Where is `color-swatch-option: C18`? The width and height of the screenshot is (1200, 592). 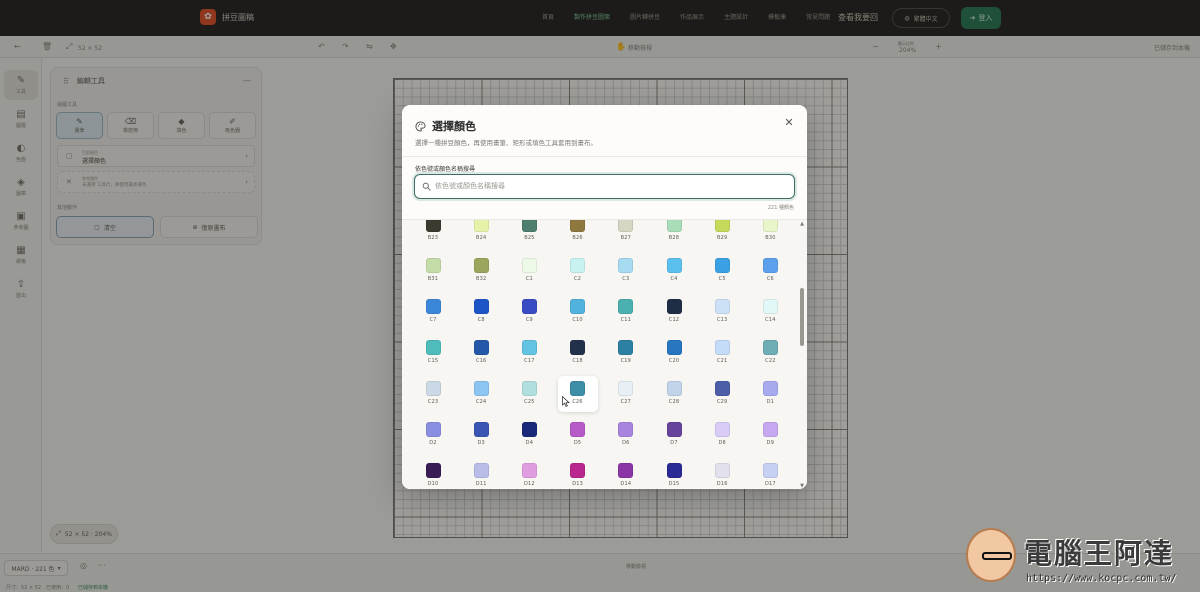 color-swatch-option: C18 is located at coordinates (578, 353).